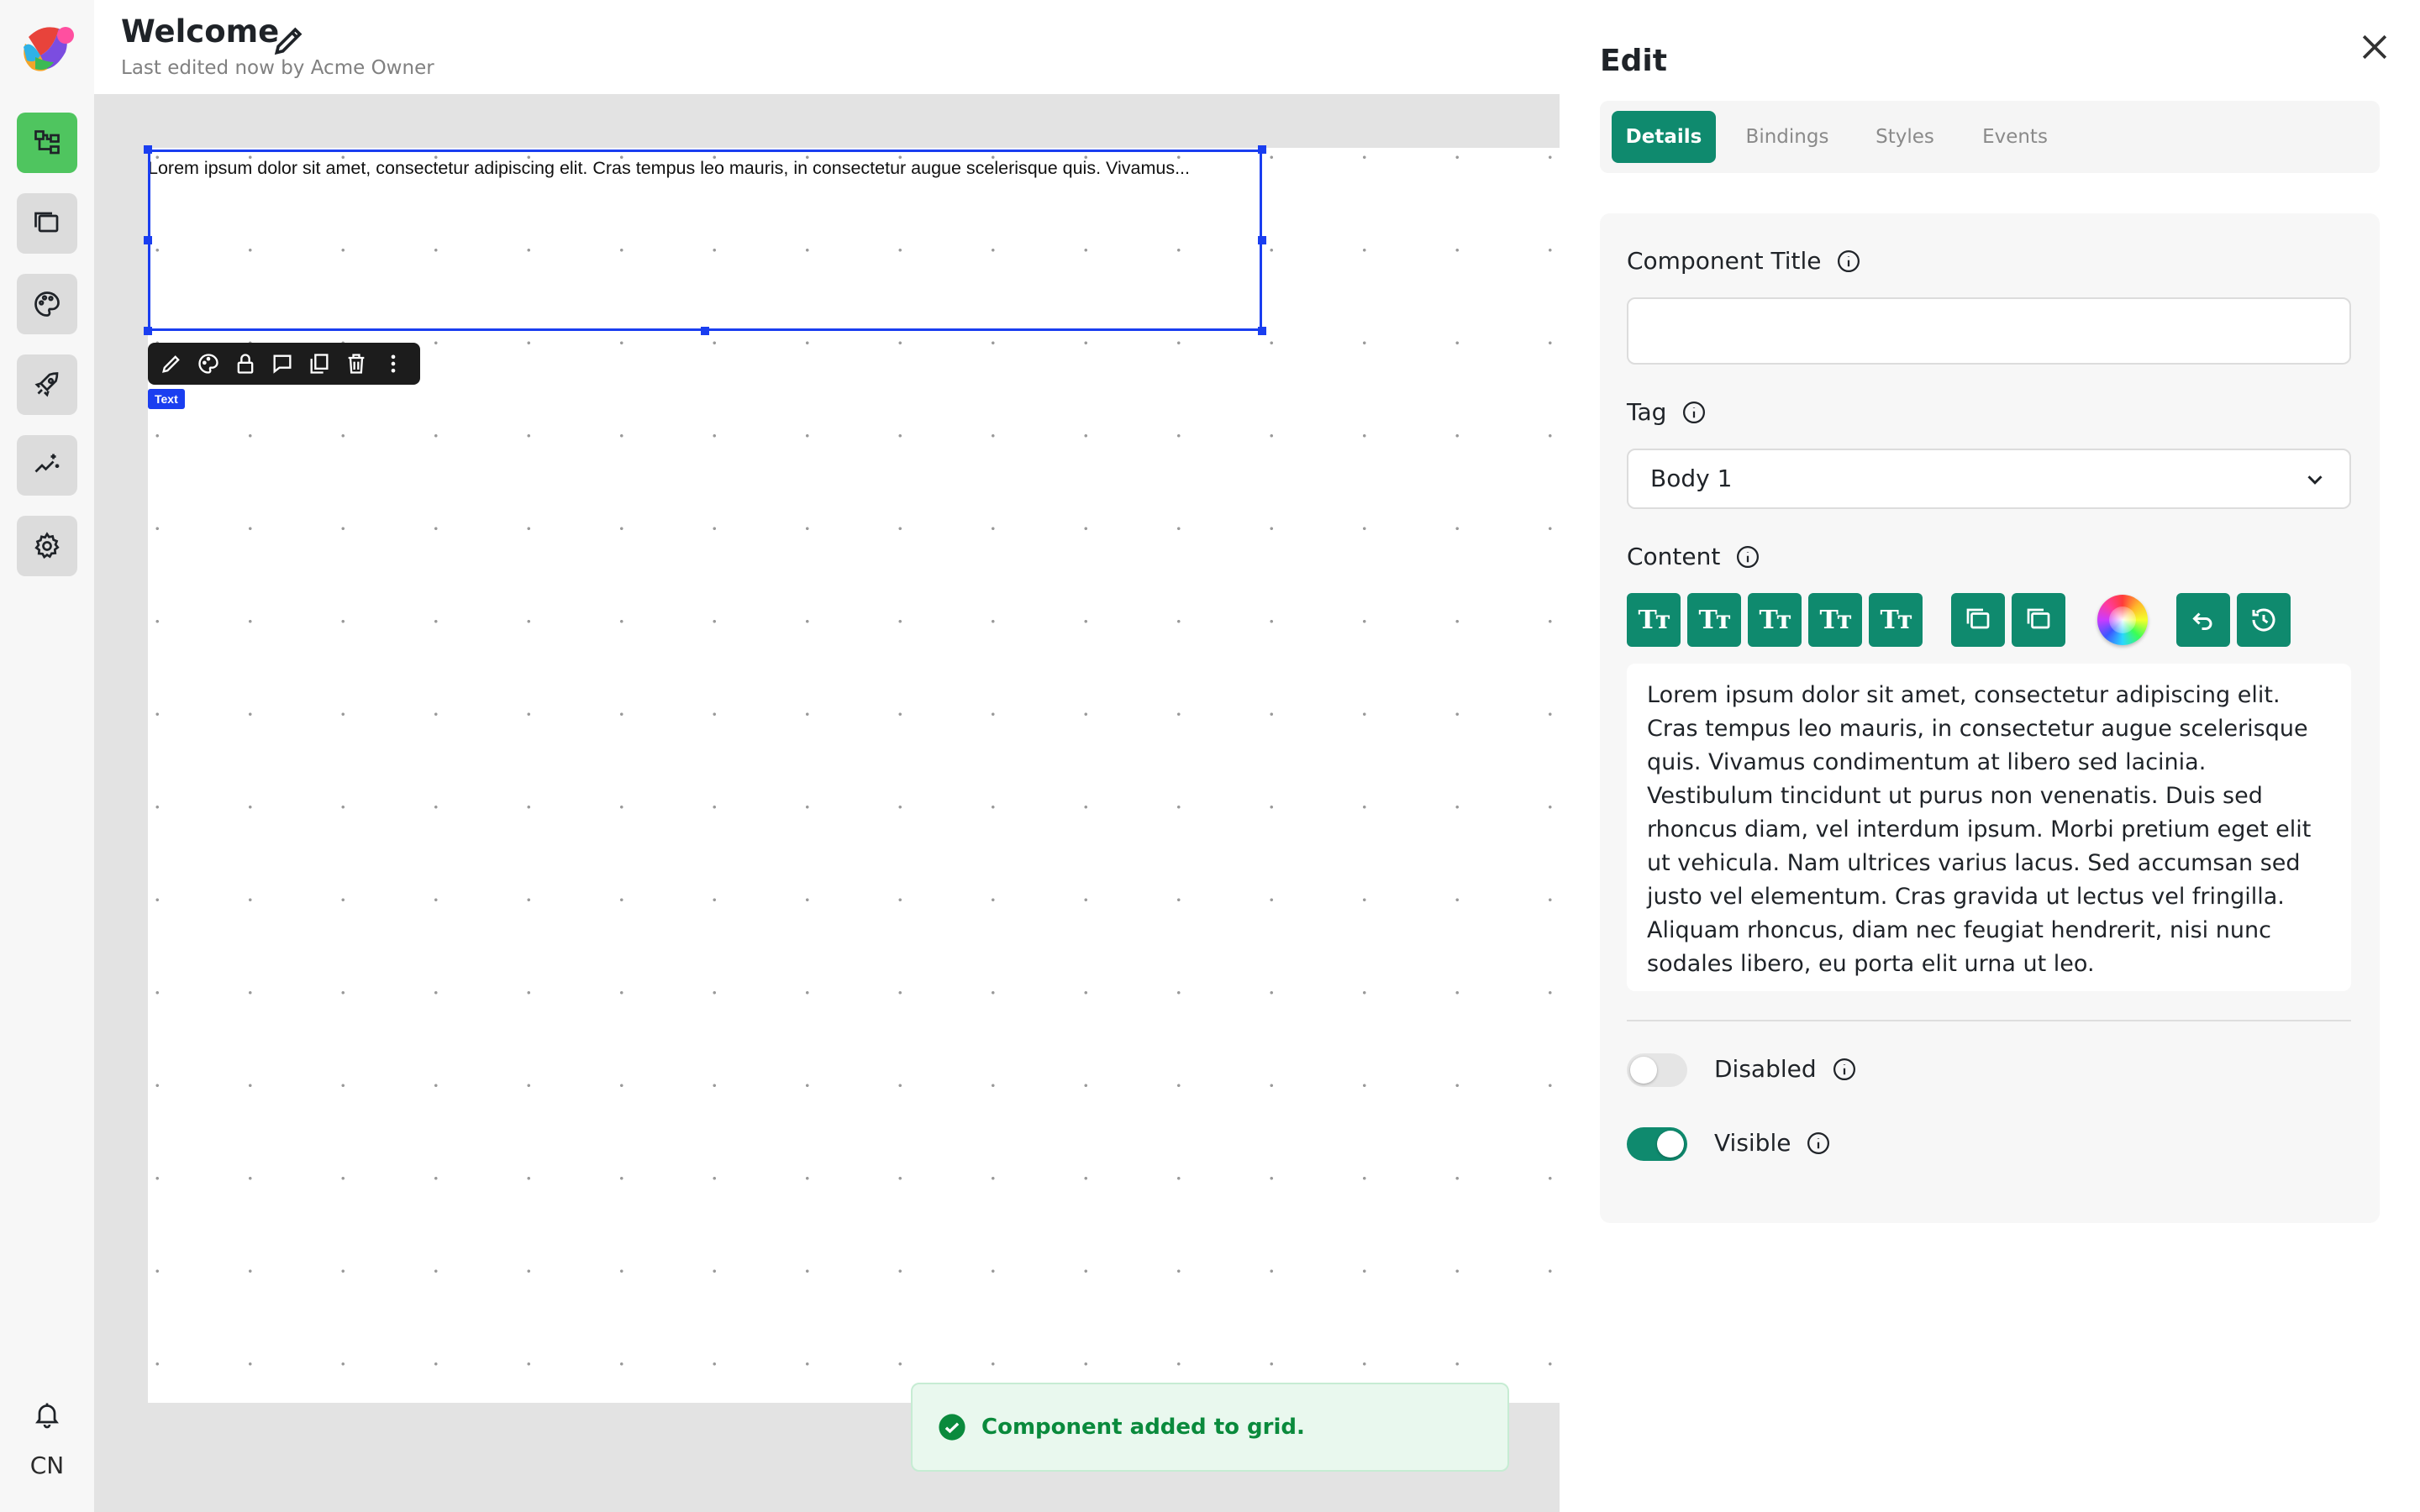 The height and width of the screenshot is (1512, 2420). Describe the element at coordinates (705, 240) in the screenshot. I see `selection-outline` at that location.